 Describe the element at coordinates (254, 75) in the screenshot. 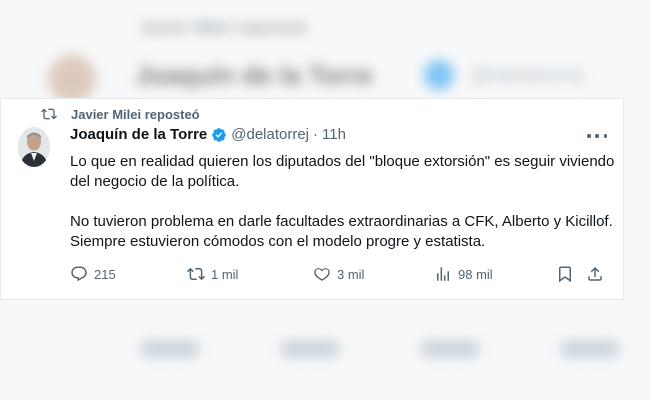

I see `ghost-author-name: Joaquín de la Torre` at that location.